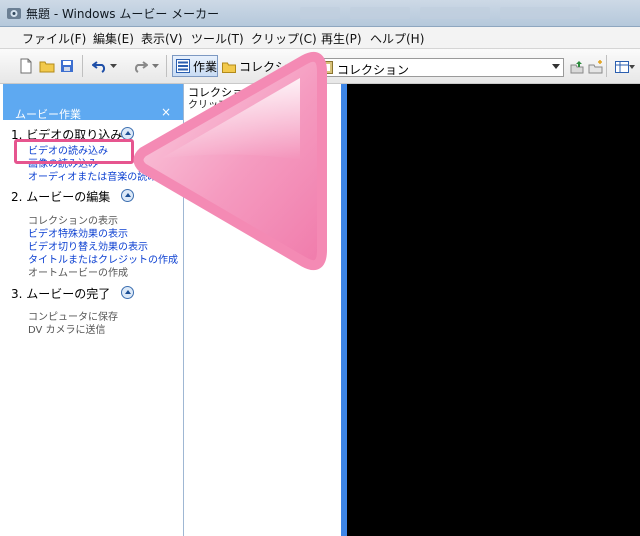 The width and height of the screenshot is (640, 536). Describe the element at coordinates (183, 66) in the screenshot. I see `tasks-icon` at that location.